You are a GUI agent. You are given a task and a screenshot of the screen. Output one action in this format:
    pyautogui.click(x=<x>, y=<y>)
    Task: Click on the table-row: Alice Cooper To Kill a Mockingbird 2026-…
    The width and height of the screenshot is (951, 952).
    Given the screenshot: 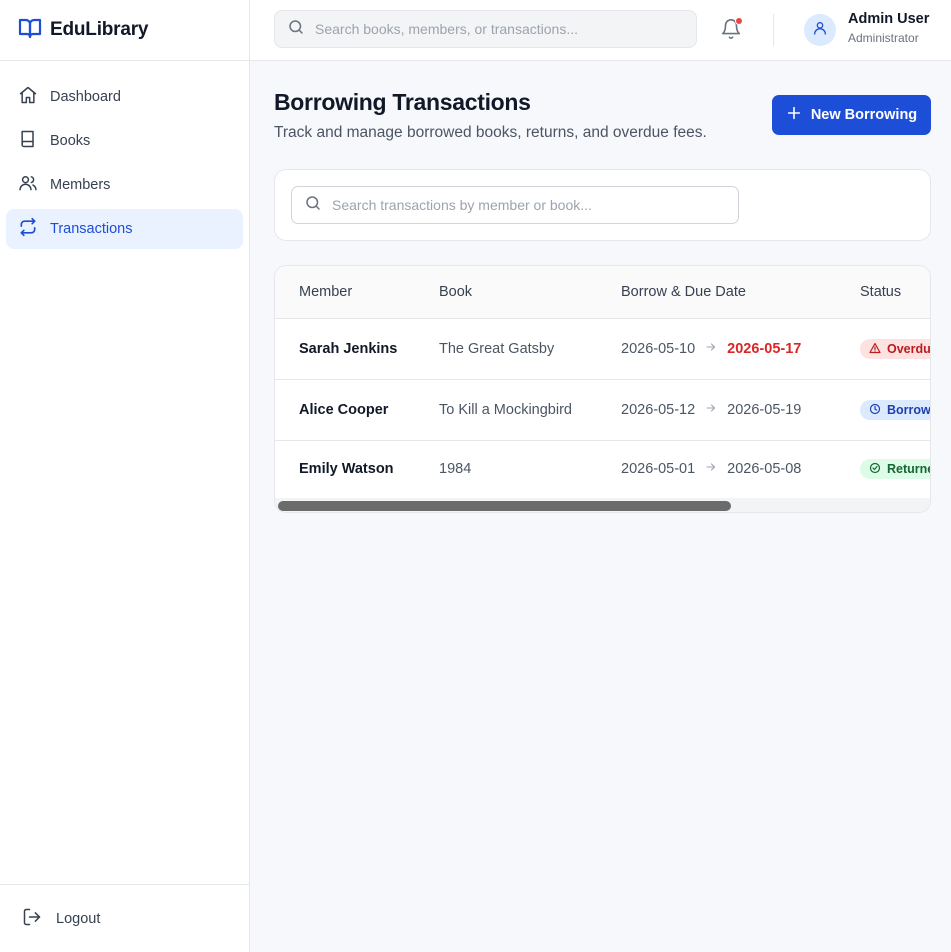 What is the action you would take?
    pyautogui.click(x=603, y=410)
    